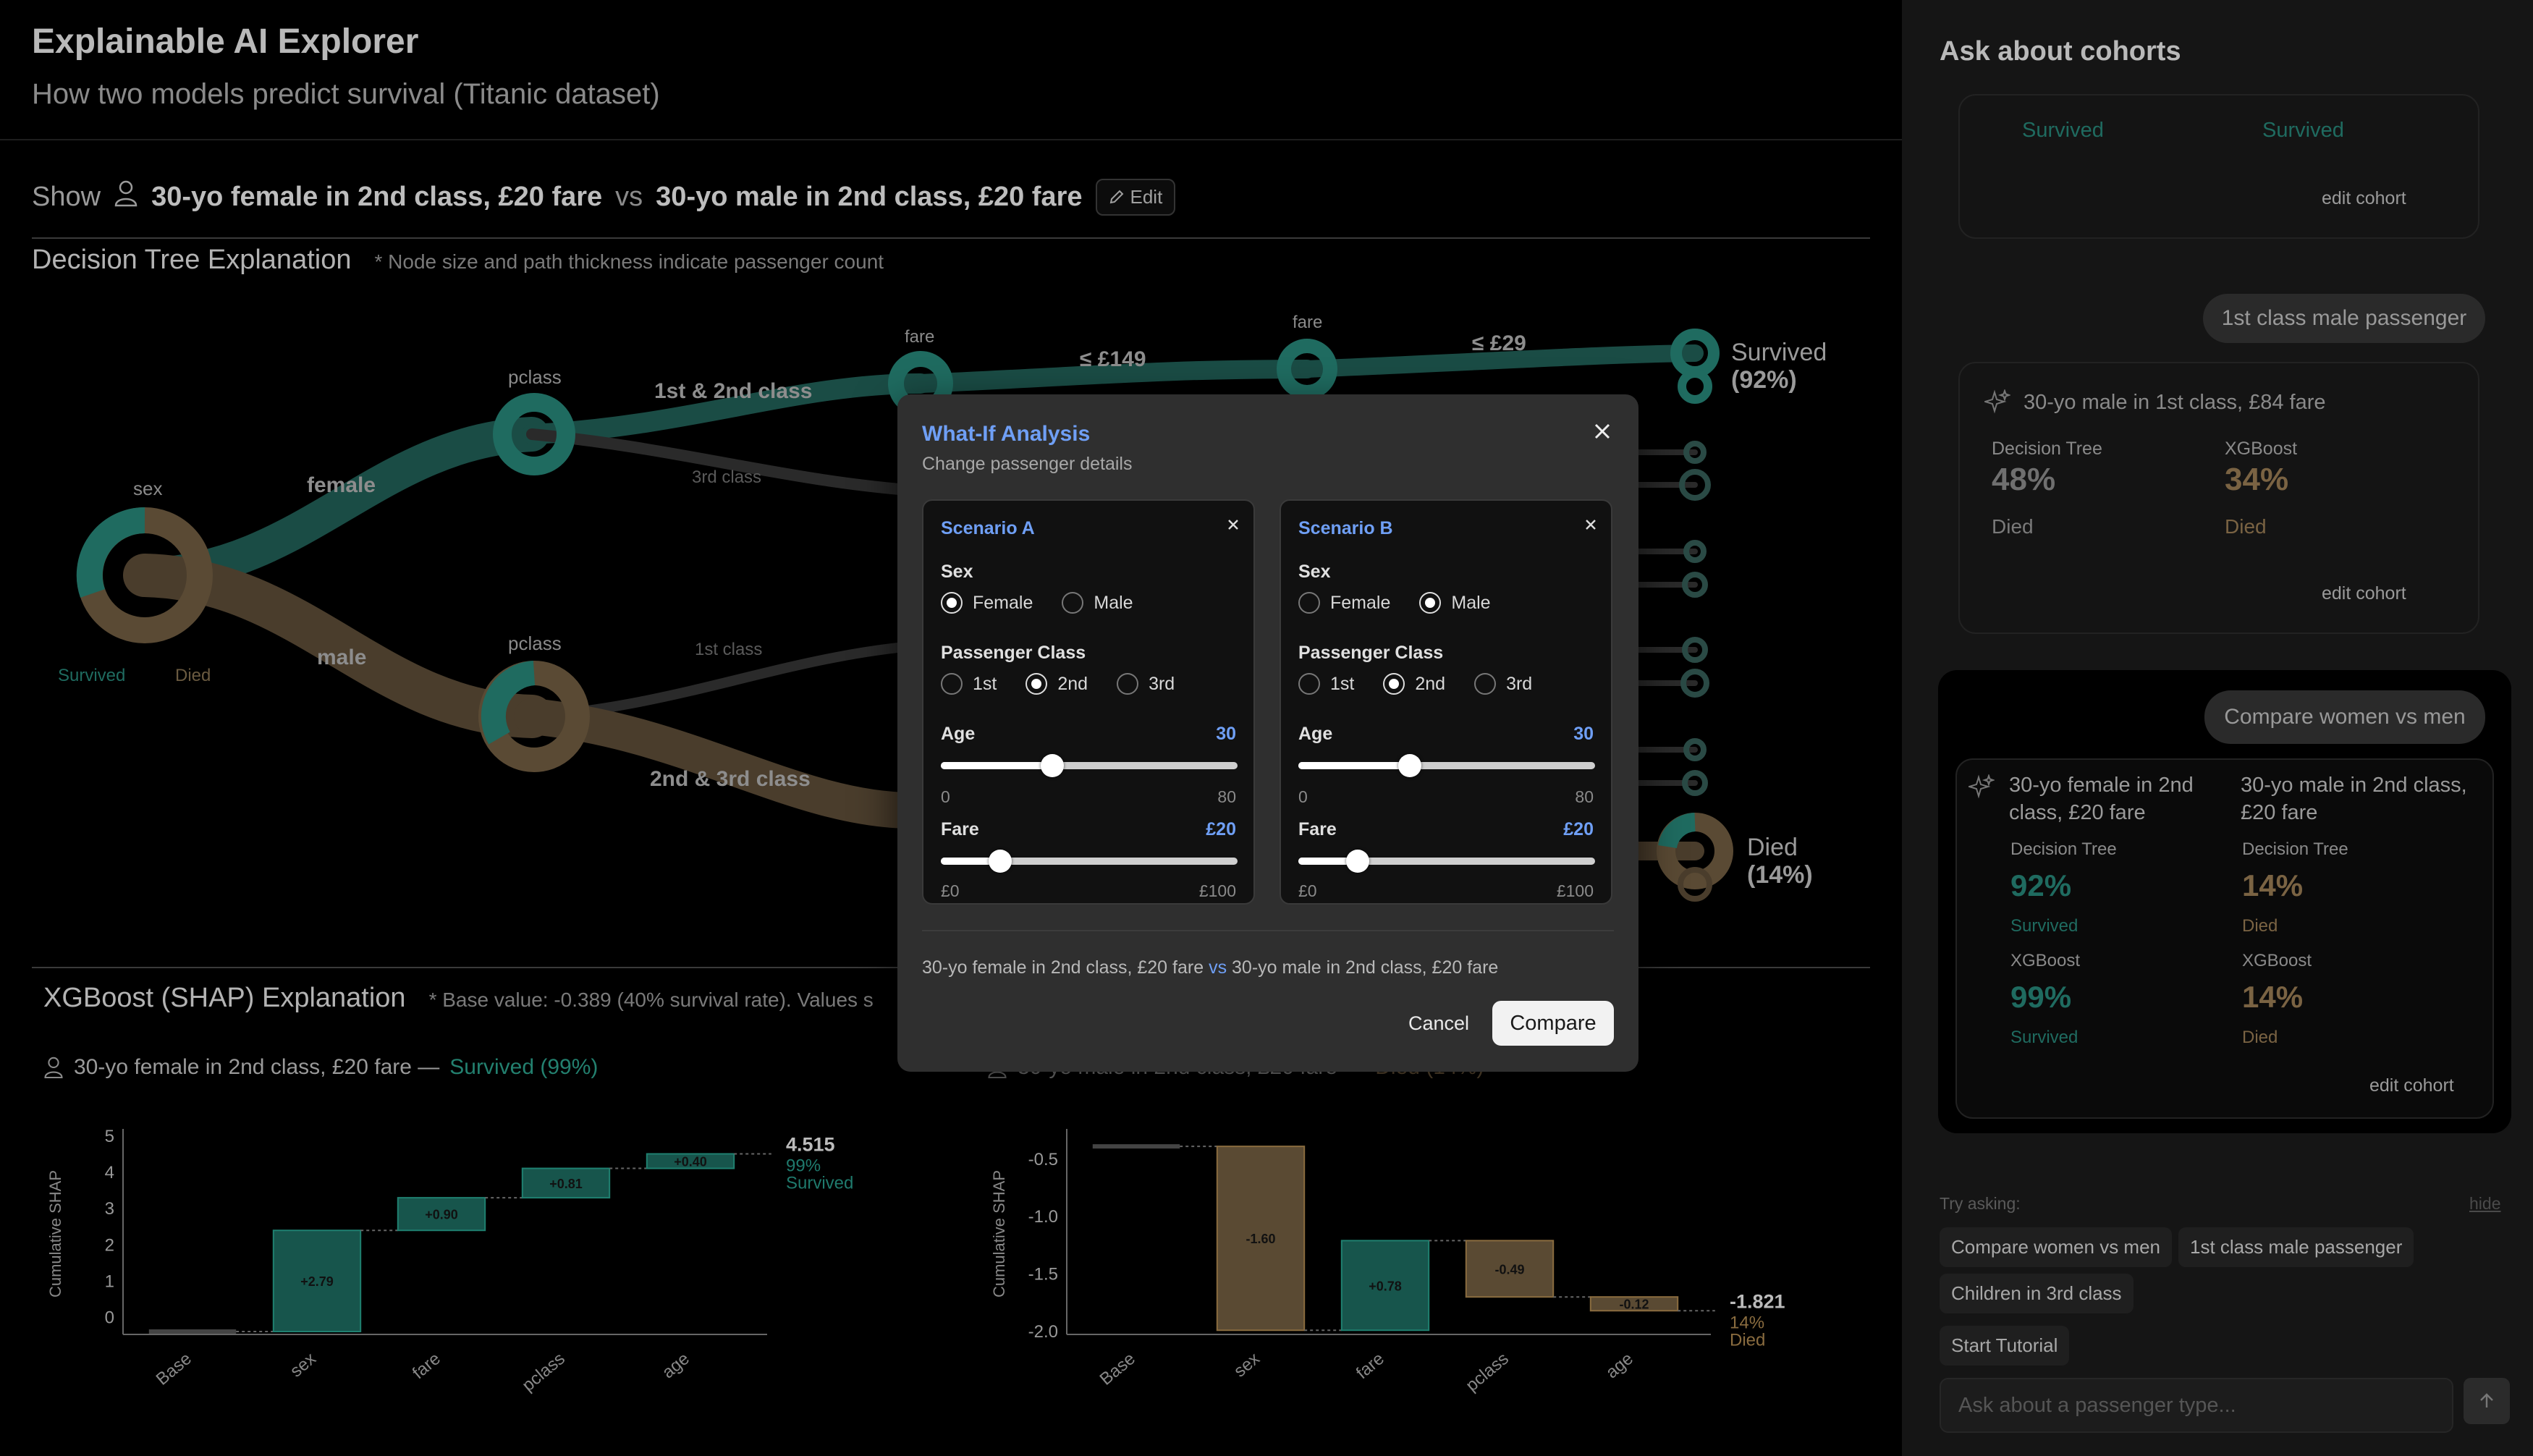 The width and height of the screenshot is (2533, 1456). Describe the element at coordinates (1309, 684) in the screenshot. I see `radio-1st-b` at that location.